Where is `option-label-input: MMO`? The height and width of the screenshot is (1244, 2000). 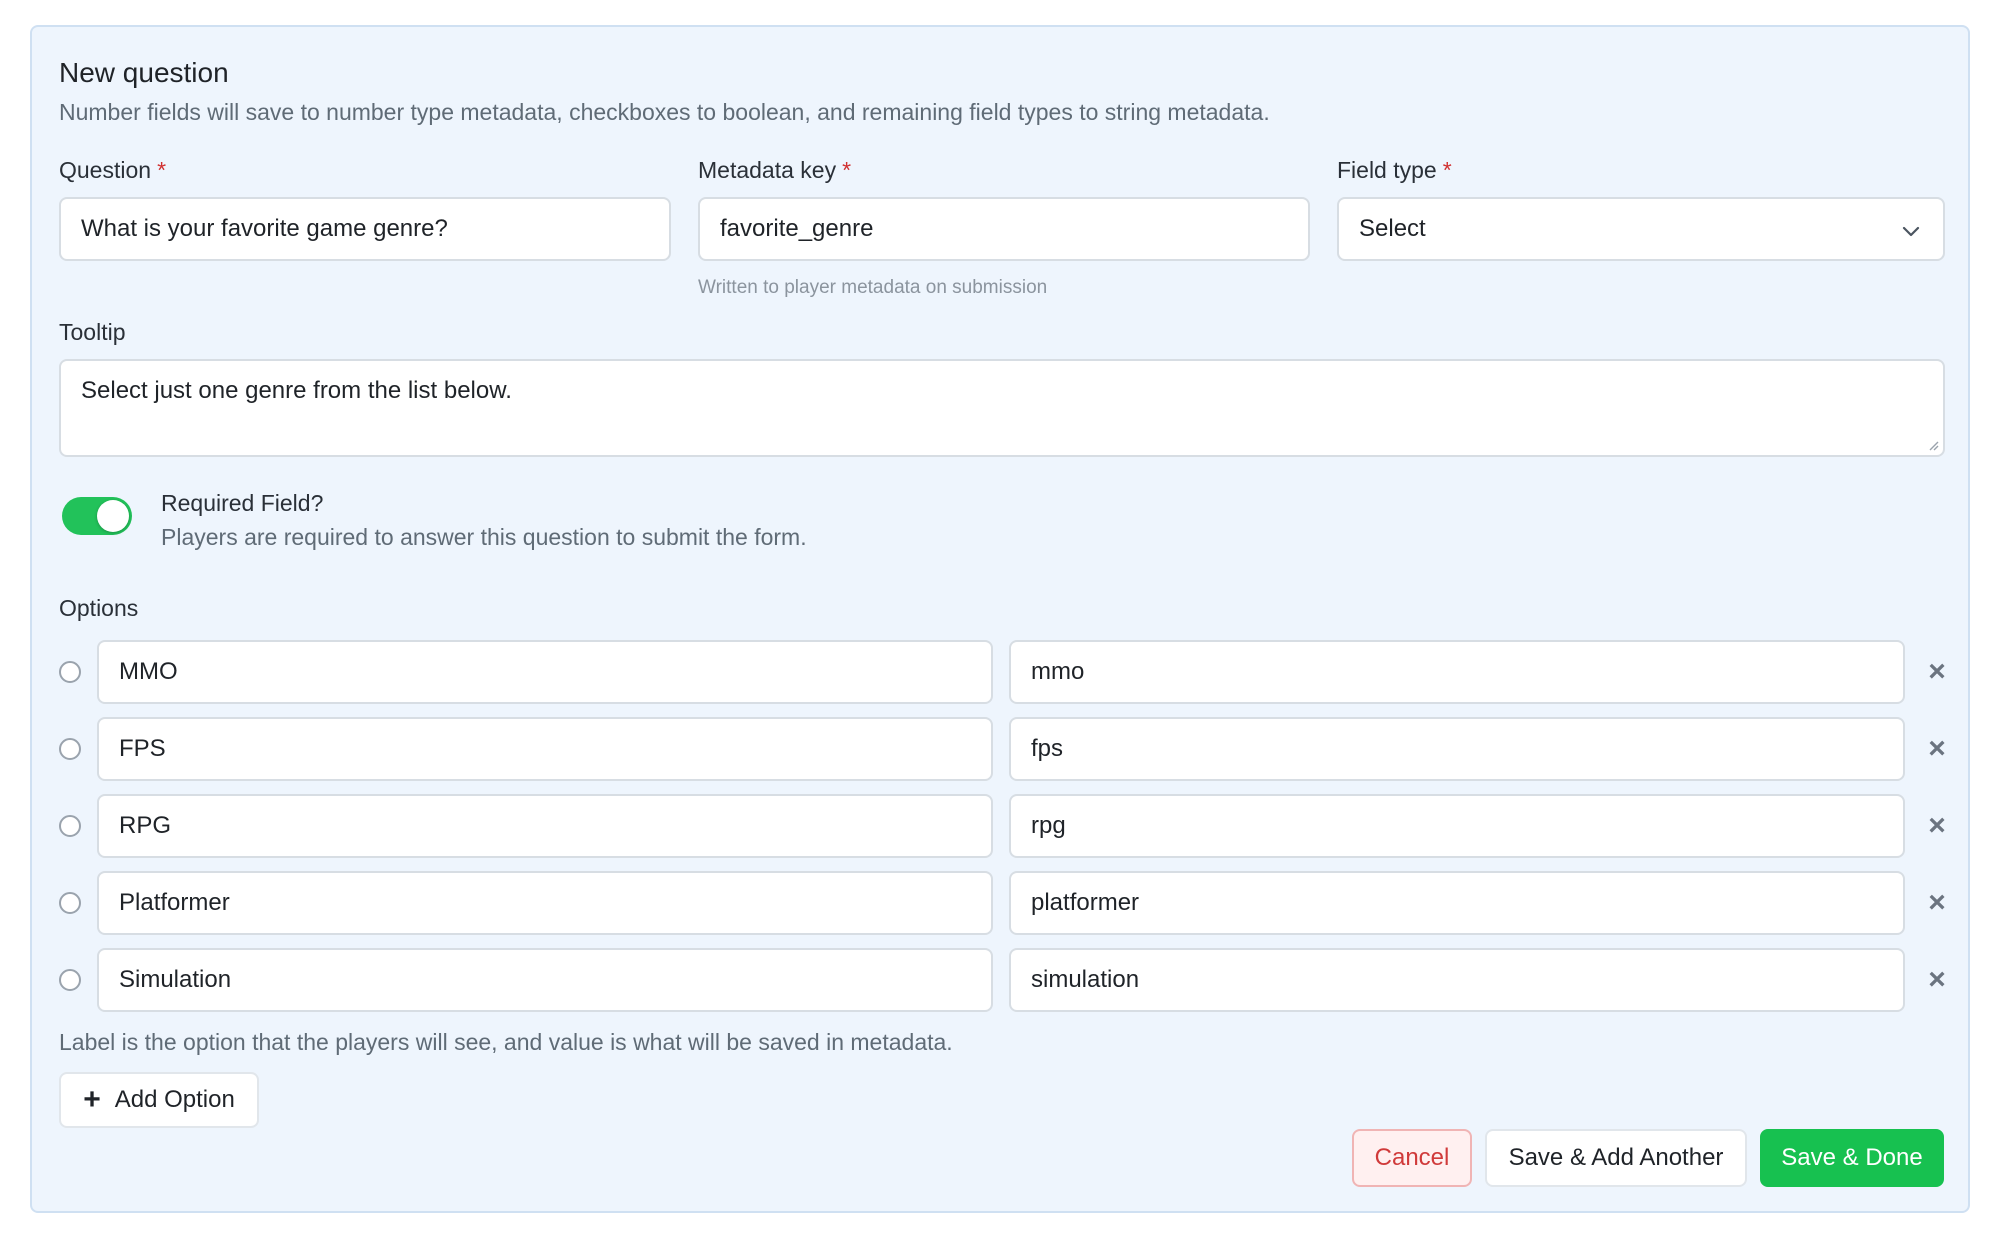
option-label-input: MMO is located at coordinates (545, 672).